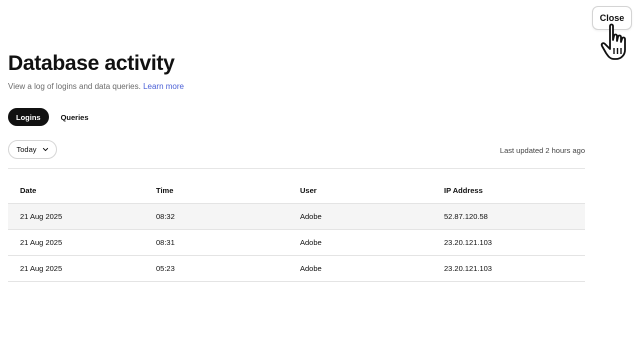  I want to click on last-updated-text: Last updated 2 hours ago, so click(542, 150).